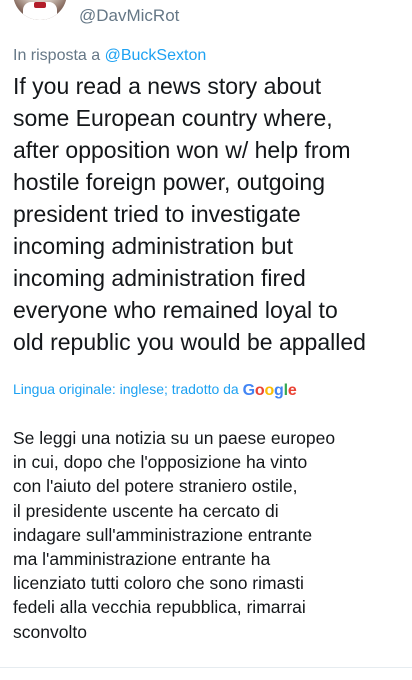  What do you see at coordinates (167, 86) in the screenshot?
I see `tweet-line: If you read a news story about` at bounding box center [167, 86].